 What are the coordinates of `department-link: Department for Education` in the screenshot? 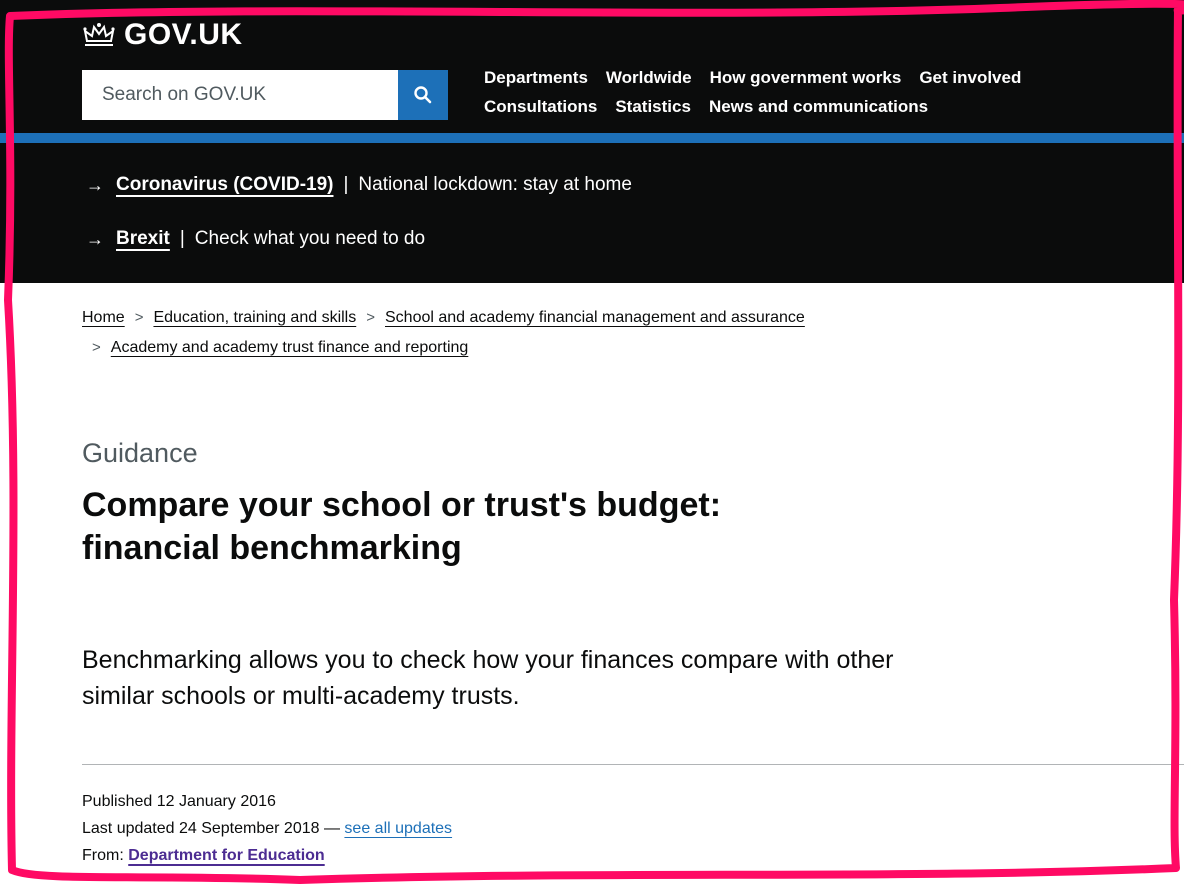 It's located at (226, 855).